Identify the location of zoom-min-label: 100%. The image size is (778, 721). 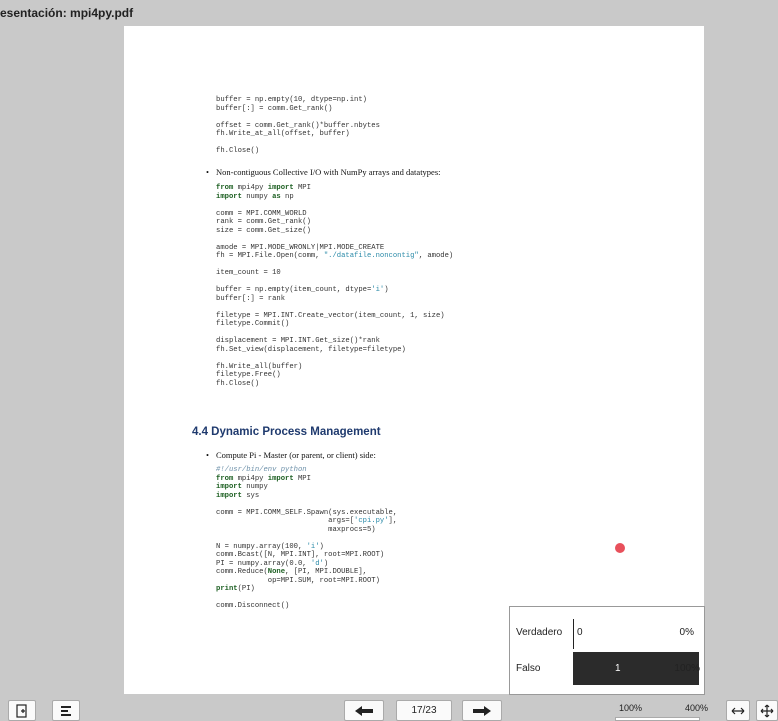
(631, 708).